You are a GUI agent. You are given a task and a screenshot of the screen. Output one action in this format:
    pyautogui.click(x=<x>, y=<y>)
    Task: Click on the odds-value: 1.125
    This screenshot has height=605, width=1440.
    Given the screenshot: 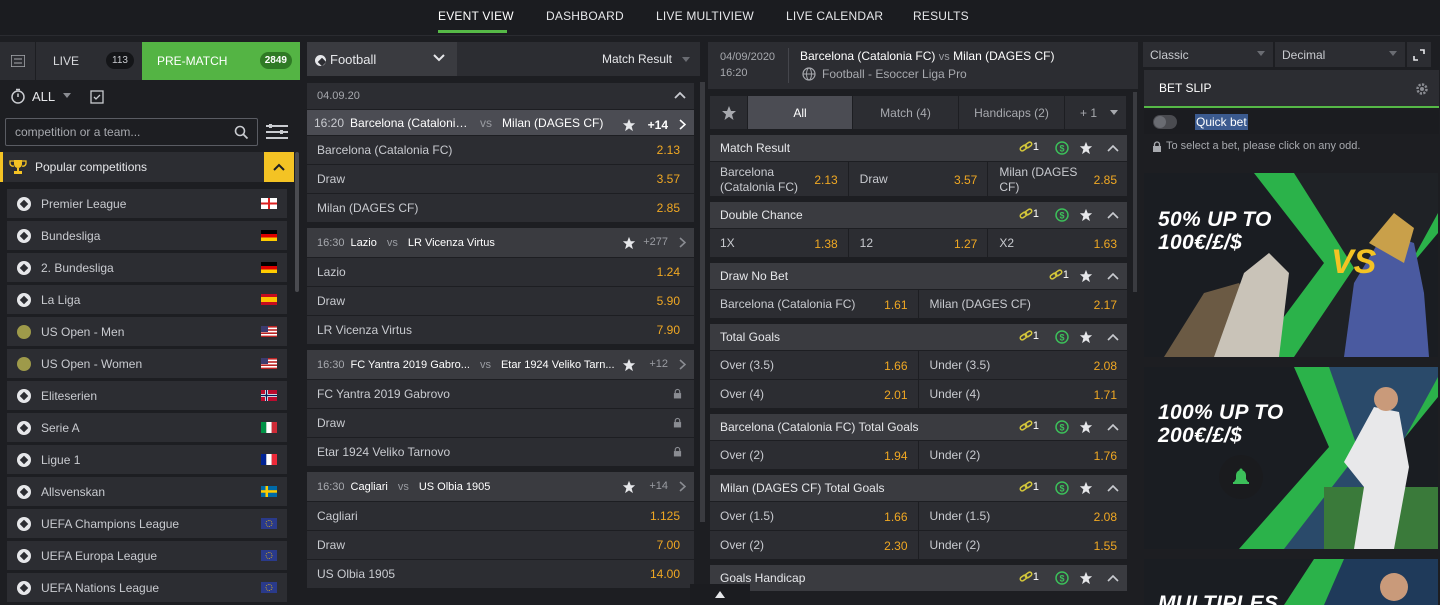 What is the action you would take?
    pyautogui.click(x=665, y=516)
    